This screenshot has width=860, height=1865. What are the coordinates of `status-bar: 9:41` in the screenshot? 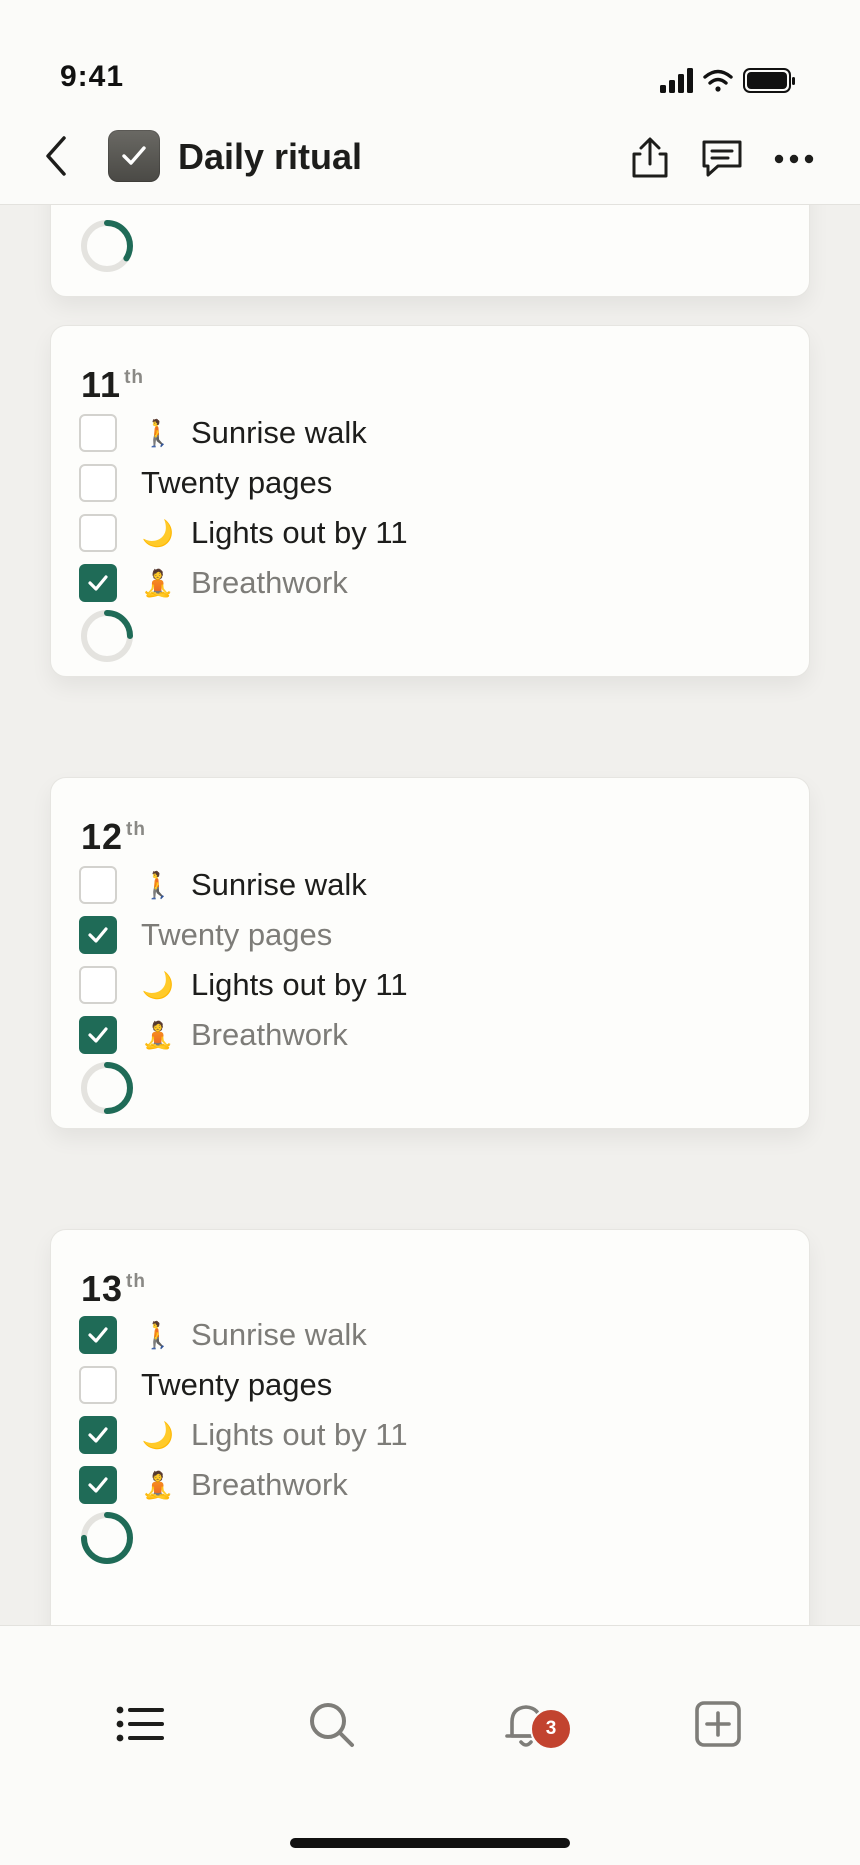 It's located at (430, 55).